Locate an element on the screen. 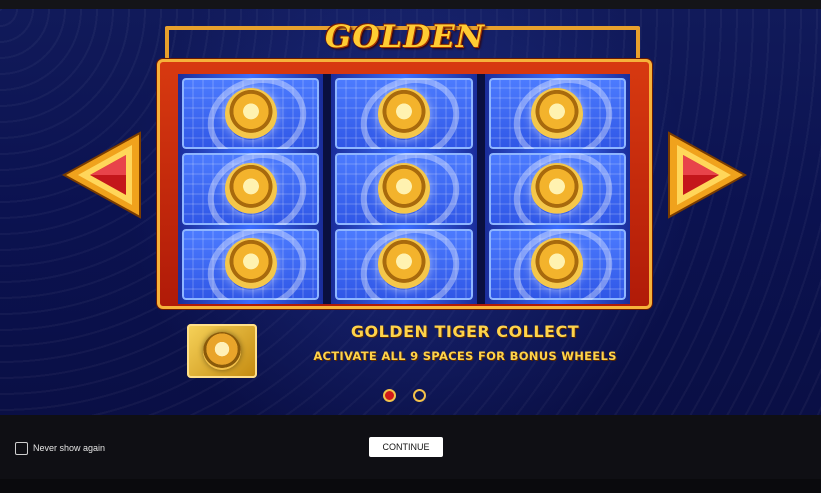 The width and height of the screenshot is (821, 493). continue-button: CONTINUE is located at coordinates (406, 447).